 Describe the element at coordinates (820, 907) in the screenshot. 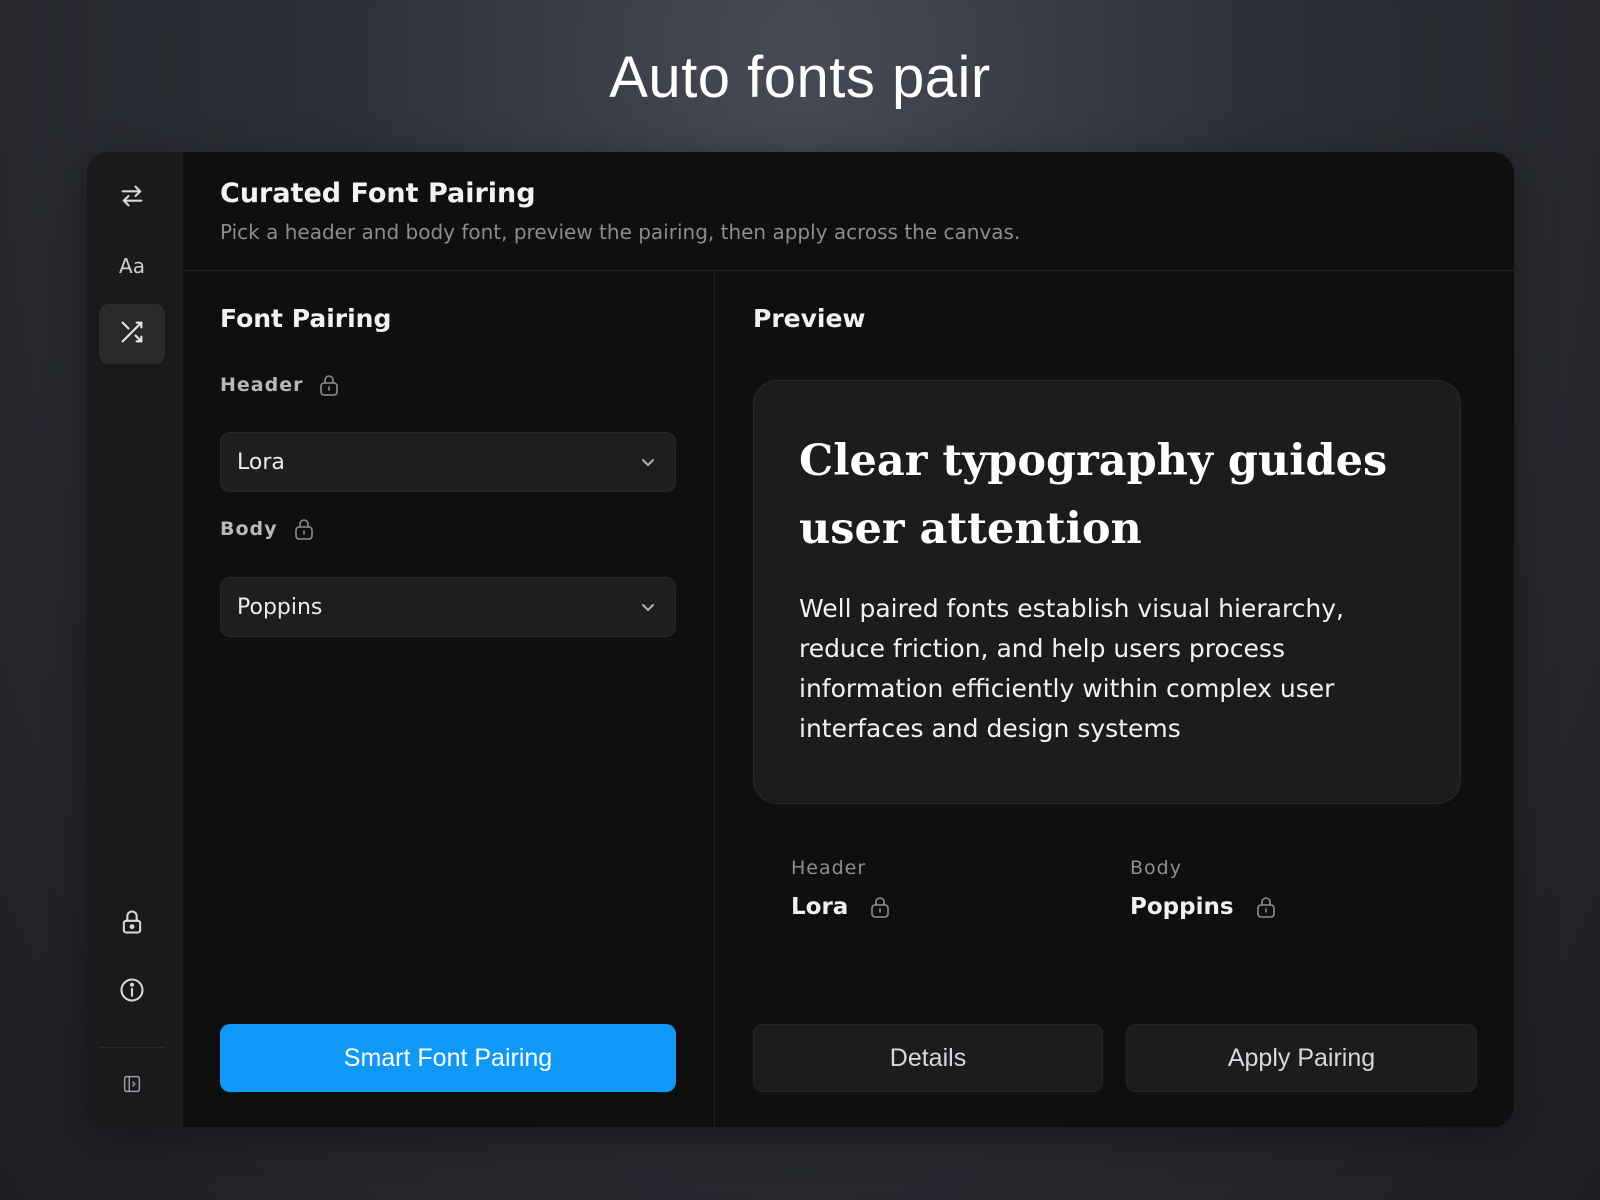

I see `preview-header-font-value: Lora` at that location.